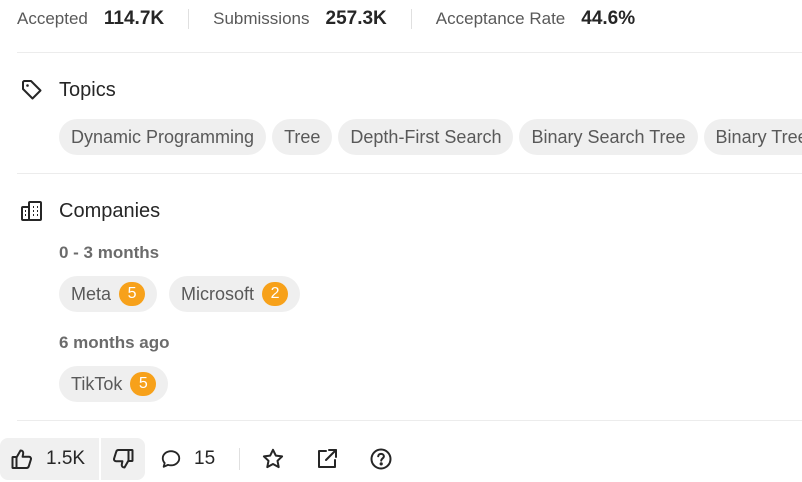 This screenshot has width=802, height=482. What do you see at coordinates (171, 459) in the screenshot?
I see `comment-icon` at bounding box center [171, 459].